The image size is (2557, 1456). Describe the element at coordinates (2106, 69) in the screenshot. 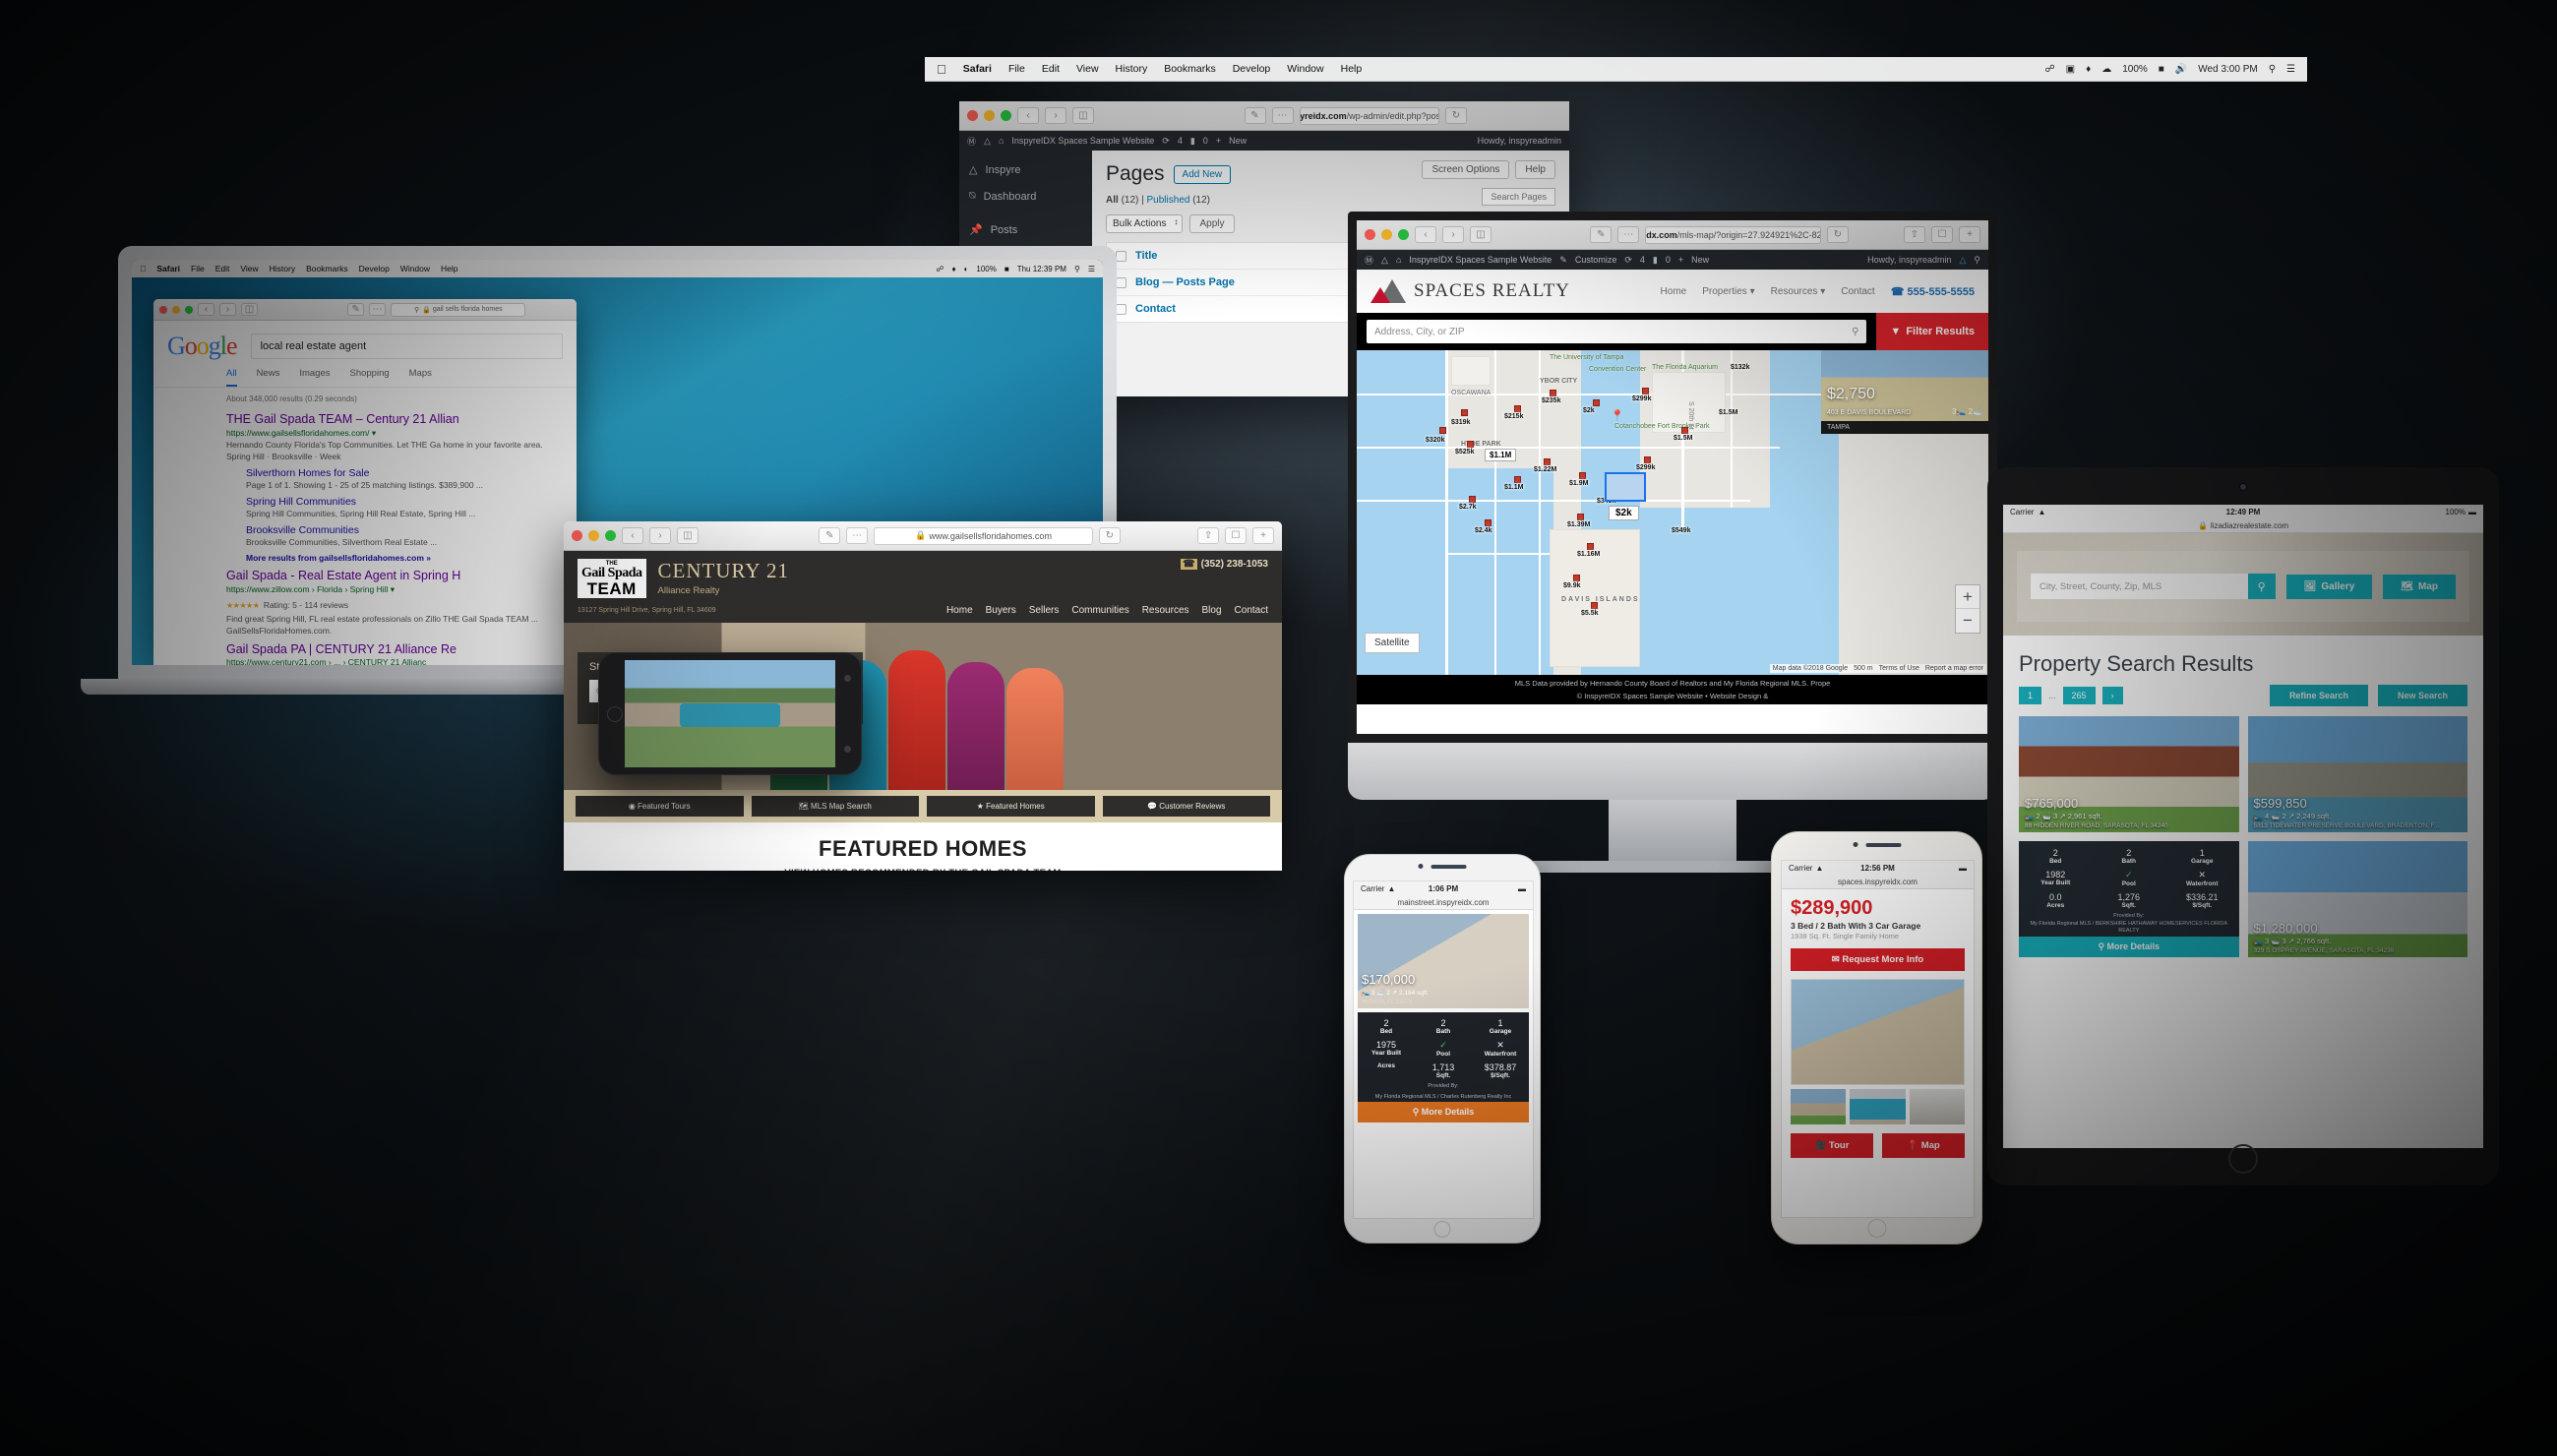

I see `cloud-icon: ☁` at that location.